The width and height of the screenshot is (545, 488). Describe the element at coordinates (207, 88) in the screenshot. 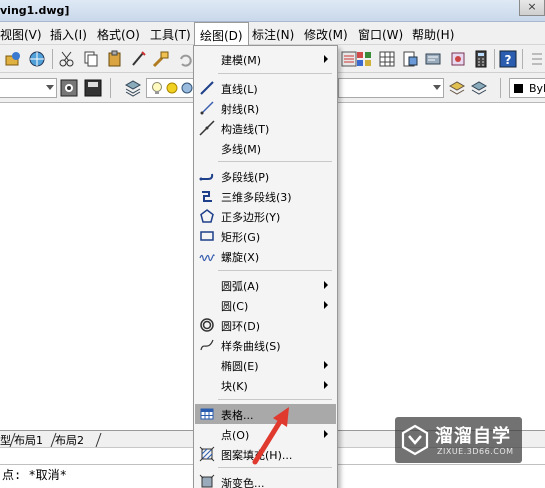

I see `line-icon` at that location.